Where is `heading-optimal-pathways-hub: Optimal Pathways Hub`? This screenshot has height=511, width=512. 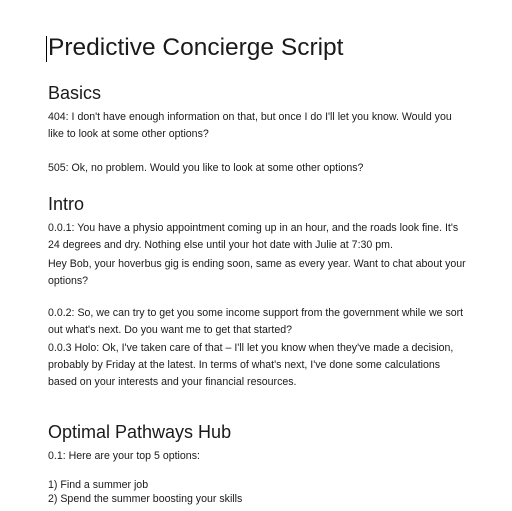
heading-optimal-pathways-hub: Optimal Pathways Hub is located at coordinates (139, 432).